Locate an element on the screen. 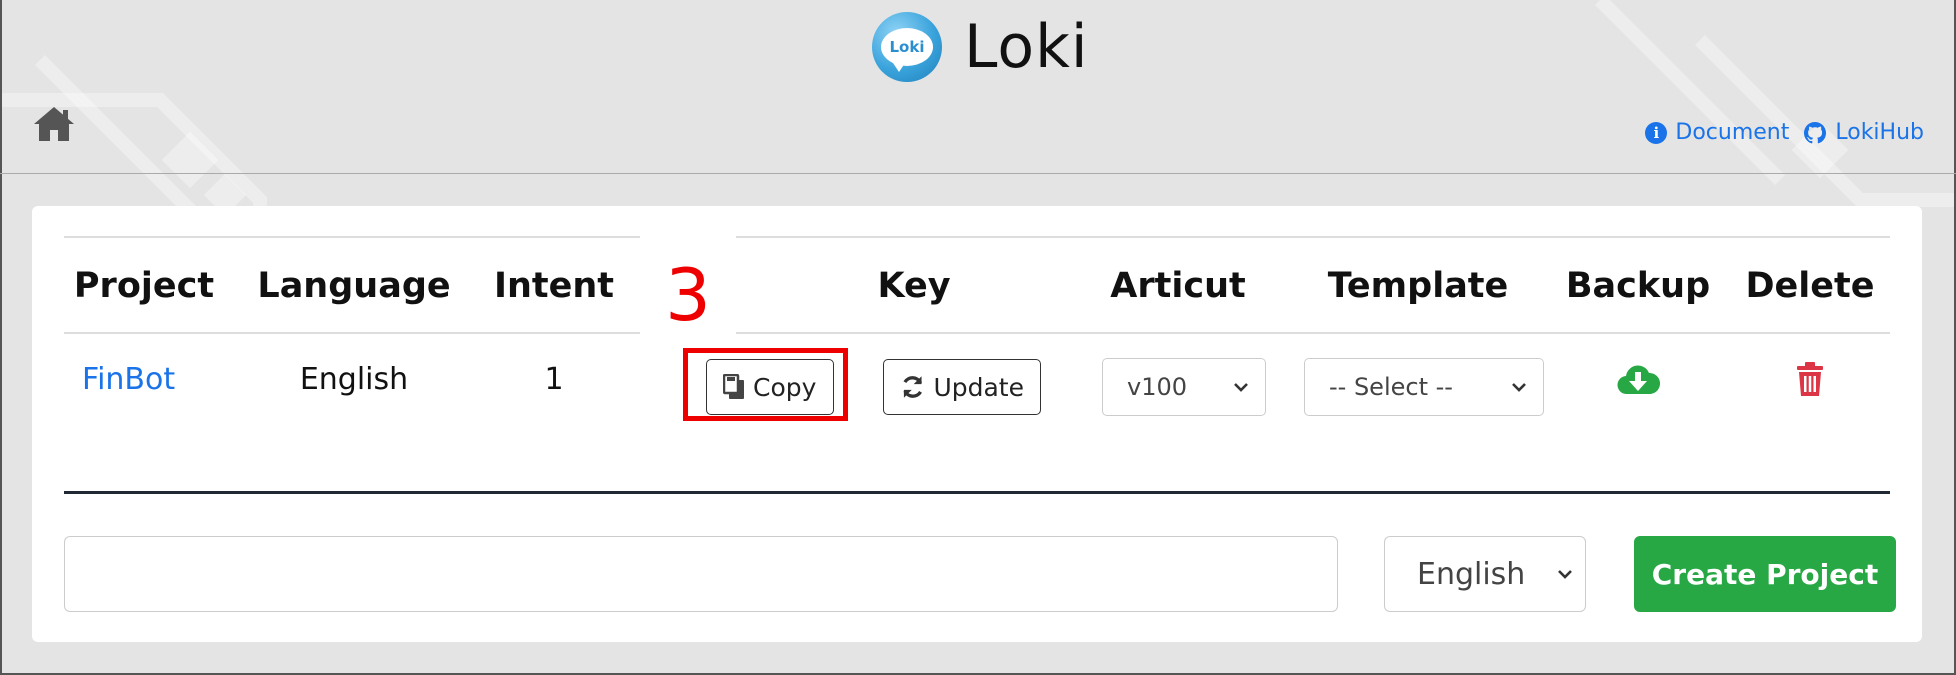 This screenshot has height=675, width=1956. articut-version-select: v100 is located at coordinates (1184, 387).